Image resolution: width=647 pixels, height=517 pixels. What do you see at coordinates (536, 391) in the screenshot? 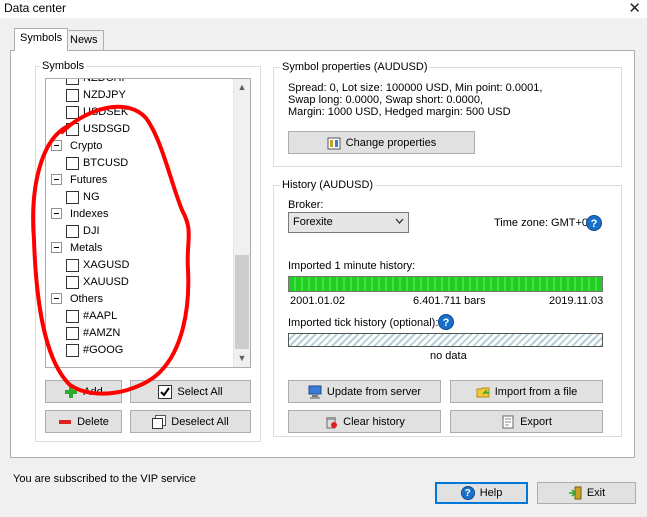
I see `import-button-label: Import from a file` at bounding box center [536, 391].